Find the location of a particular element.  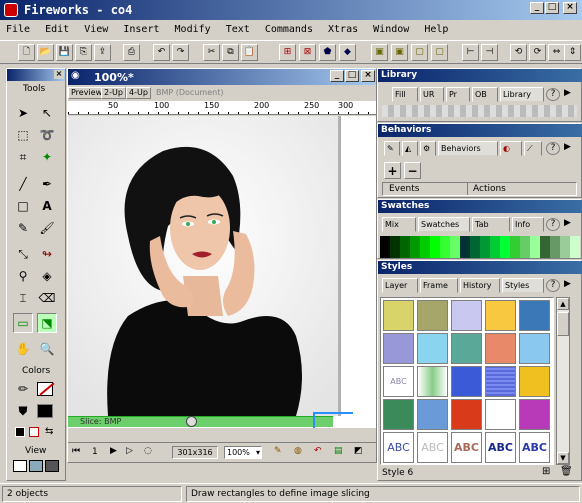

redo-icon: ↷ is located at coordinates (180, 52).